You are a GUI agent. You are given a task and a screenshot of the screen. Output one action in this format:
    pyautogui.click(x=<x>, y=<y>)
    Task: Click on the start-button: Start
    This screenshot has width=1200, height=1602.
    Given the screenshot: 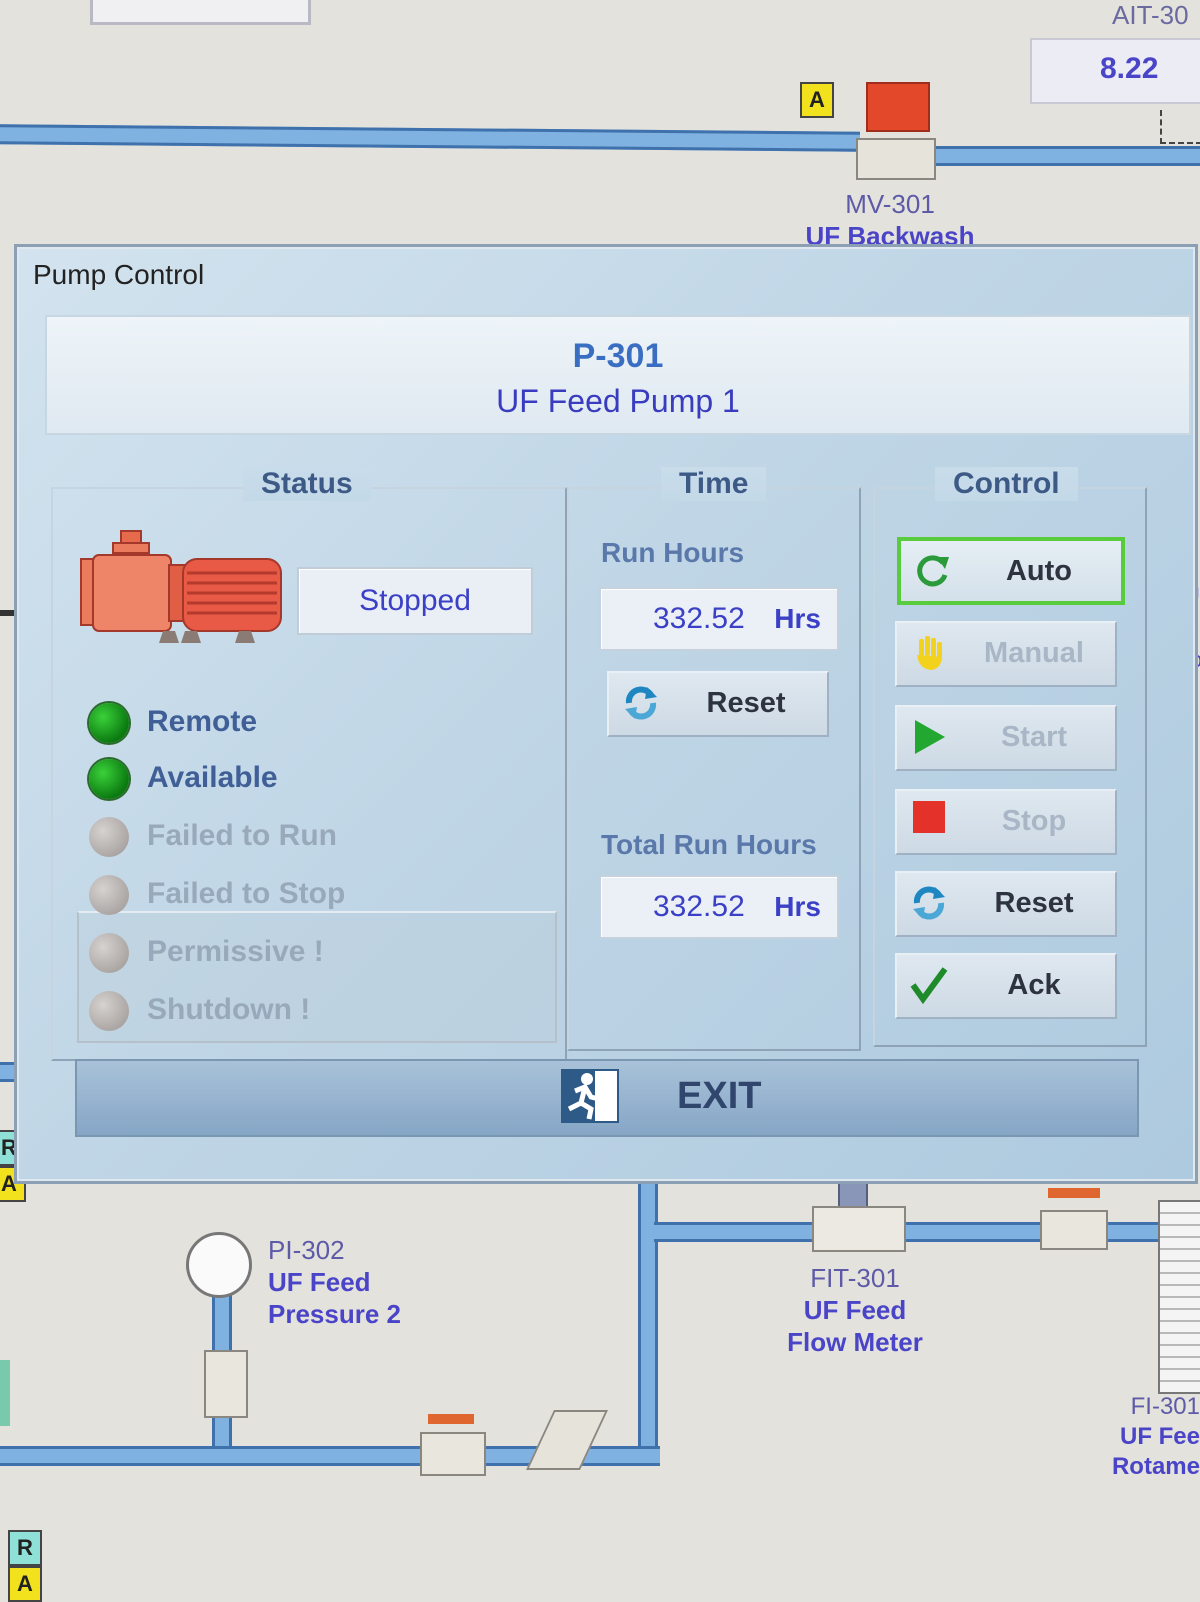 What is the action you would take?
    pyautogui.click(x=1006, y=738)
    